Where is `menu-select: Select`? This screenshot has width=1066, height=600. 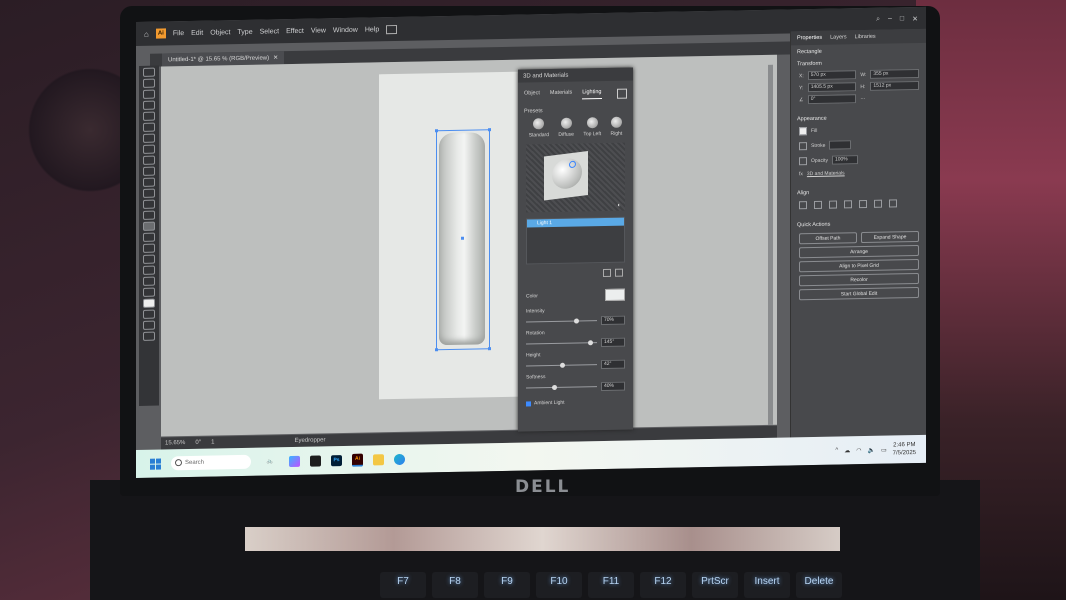
menu-select: Select is located at coordinates (269, 31).